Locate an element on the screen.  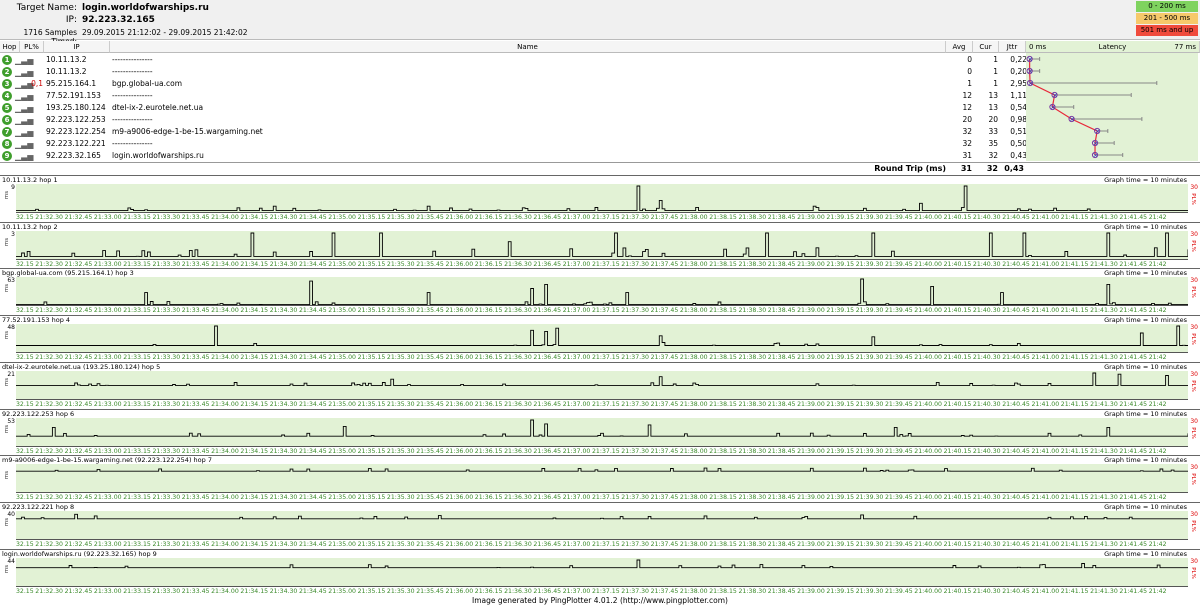
col-latency: 0 ms Latency 77 ms is located at coordinates (1113, 47).